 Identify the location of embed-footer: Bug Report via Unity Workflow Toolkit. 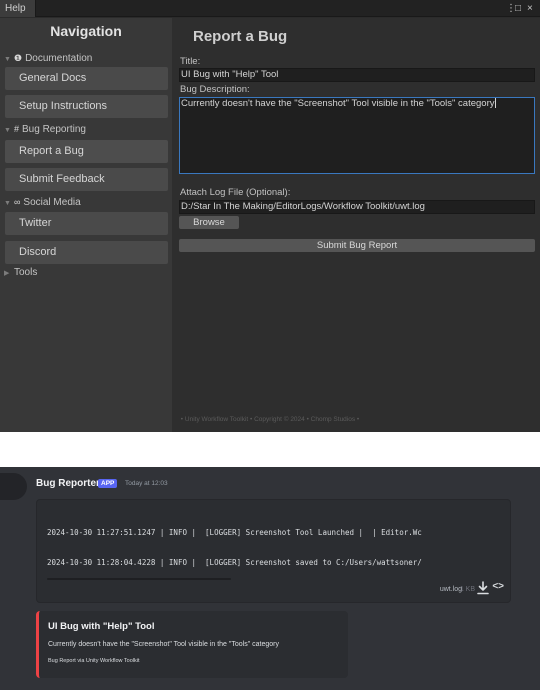
(94, 661).